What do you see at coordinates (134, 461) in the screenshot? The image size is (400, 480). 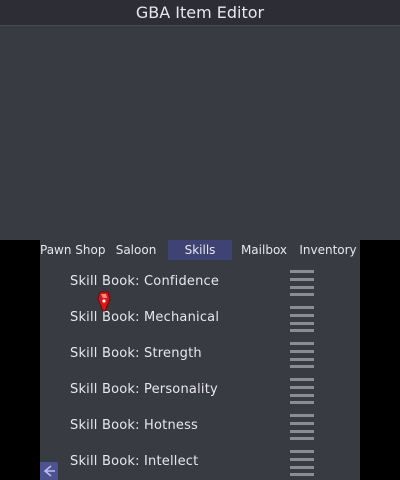 I see `item-label: Skill Book: Intellect` at bounding box center [134, 461].